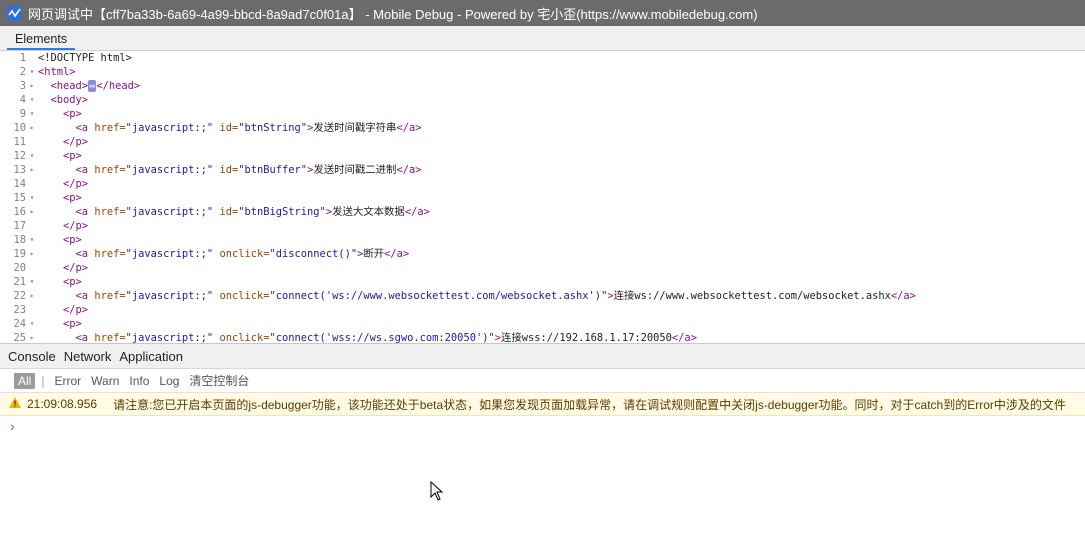 Image resolution: width=1085 pixels, height=543 pixels. I want to click on code-line: 4 ▾ <body>, so click(542, 100).